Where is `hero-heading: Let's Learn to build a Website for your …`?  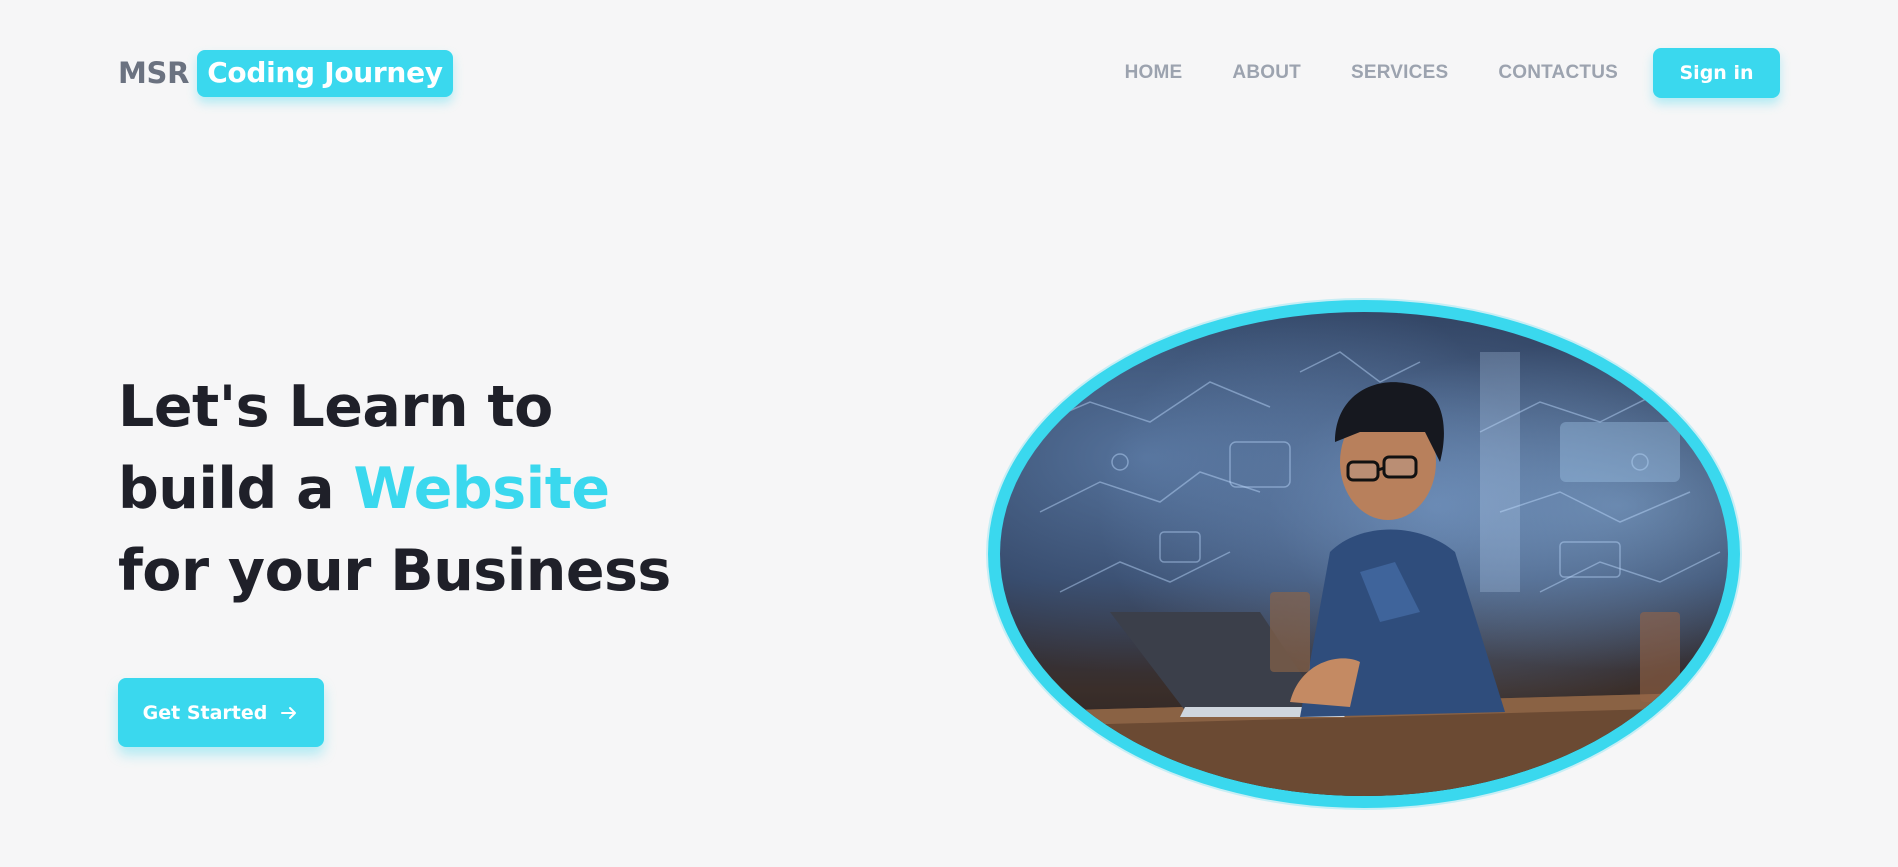 hero-heading: Let's Learn to build a Website for your … is located at coordinates (438, 489).